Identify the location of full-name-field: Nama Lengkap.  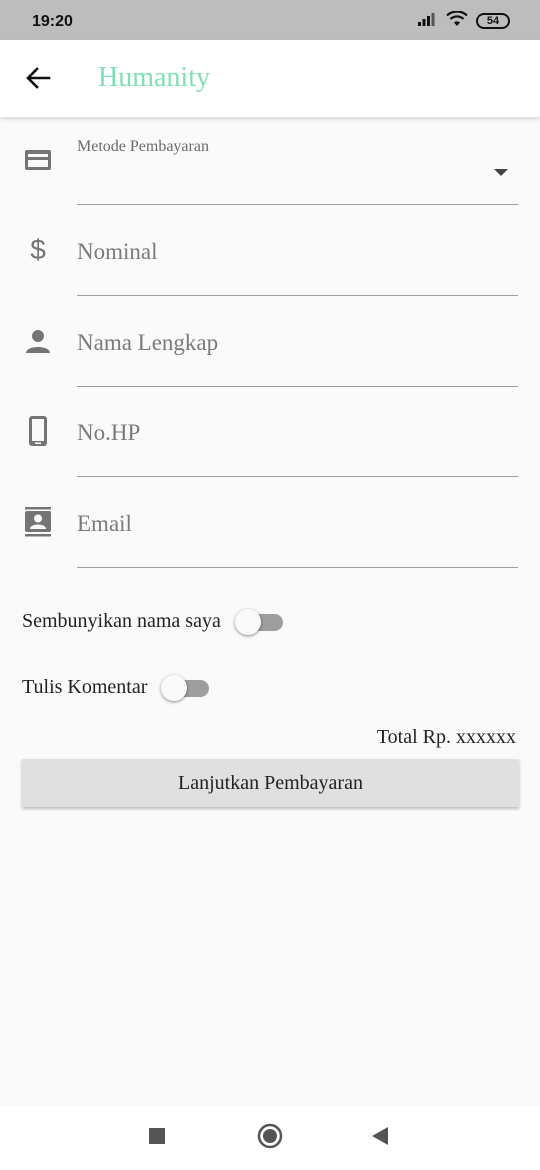
(270, 350).